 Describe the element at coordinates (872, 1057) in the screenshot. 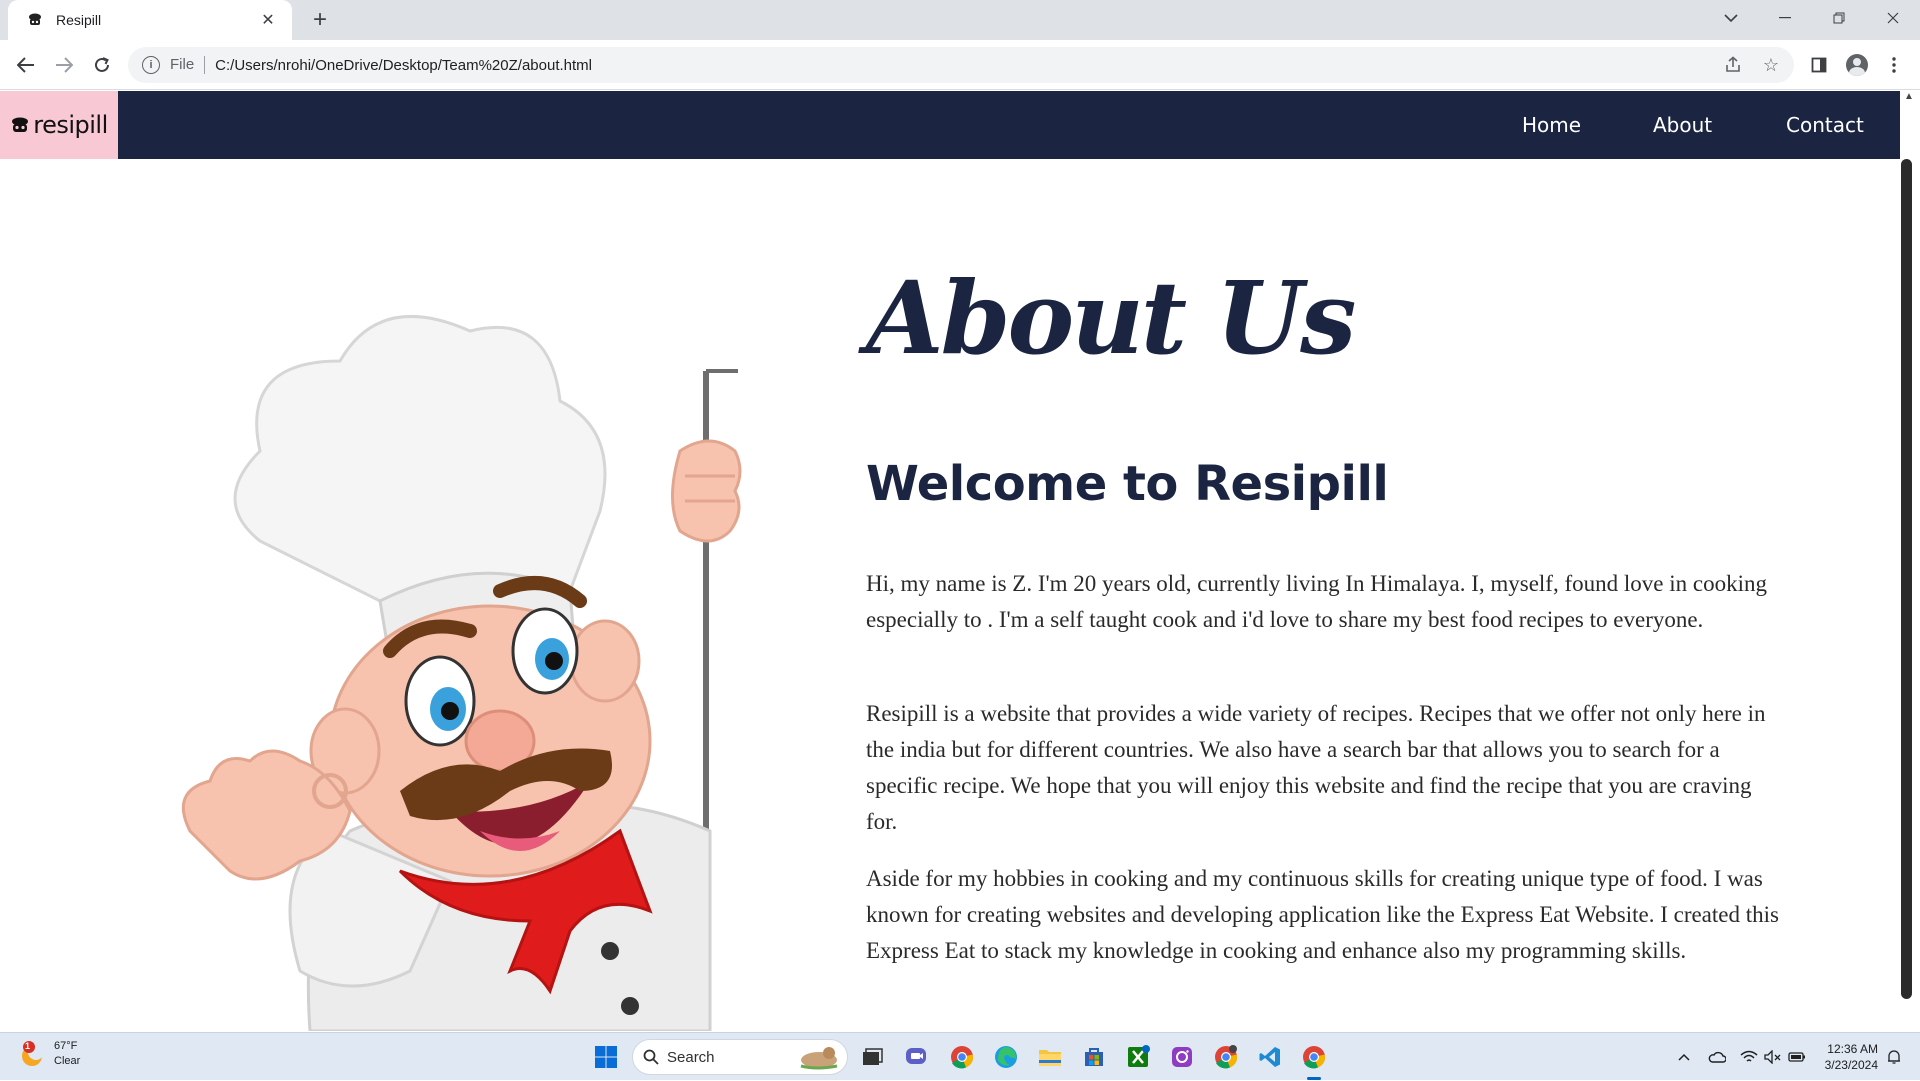

I see `task-view-icon` at that location.